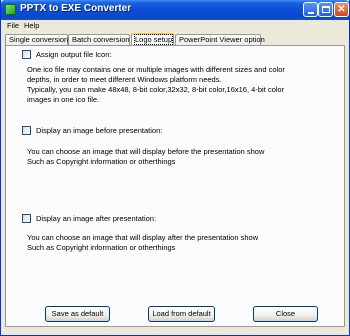 This screenshot has height=336, width=350. I want to click on display-before-checkbox, so click(26, 130).